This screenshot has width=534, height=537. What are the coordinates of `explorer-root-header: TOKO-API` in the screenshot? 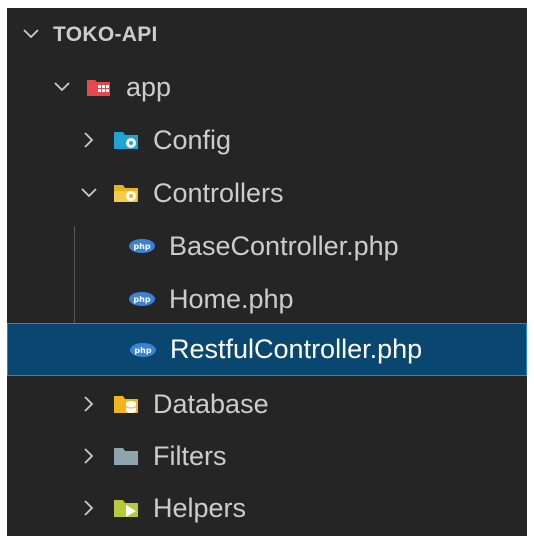 It's located at (267, 34).